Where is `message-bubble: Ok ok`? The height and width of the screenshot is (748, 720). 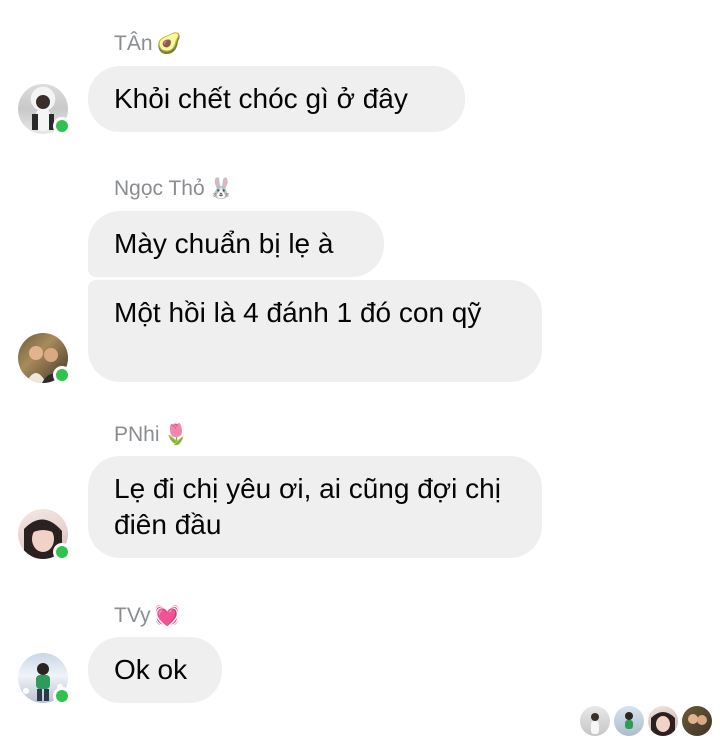
message-bubble: Ok ok is located at coordinates (155, 670).